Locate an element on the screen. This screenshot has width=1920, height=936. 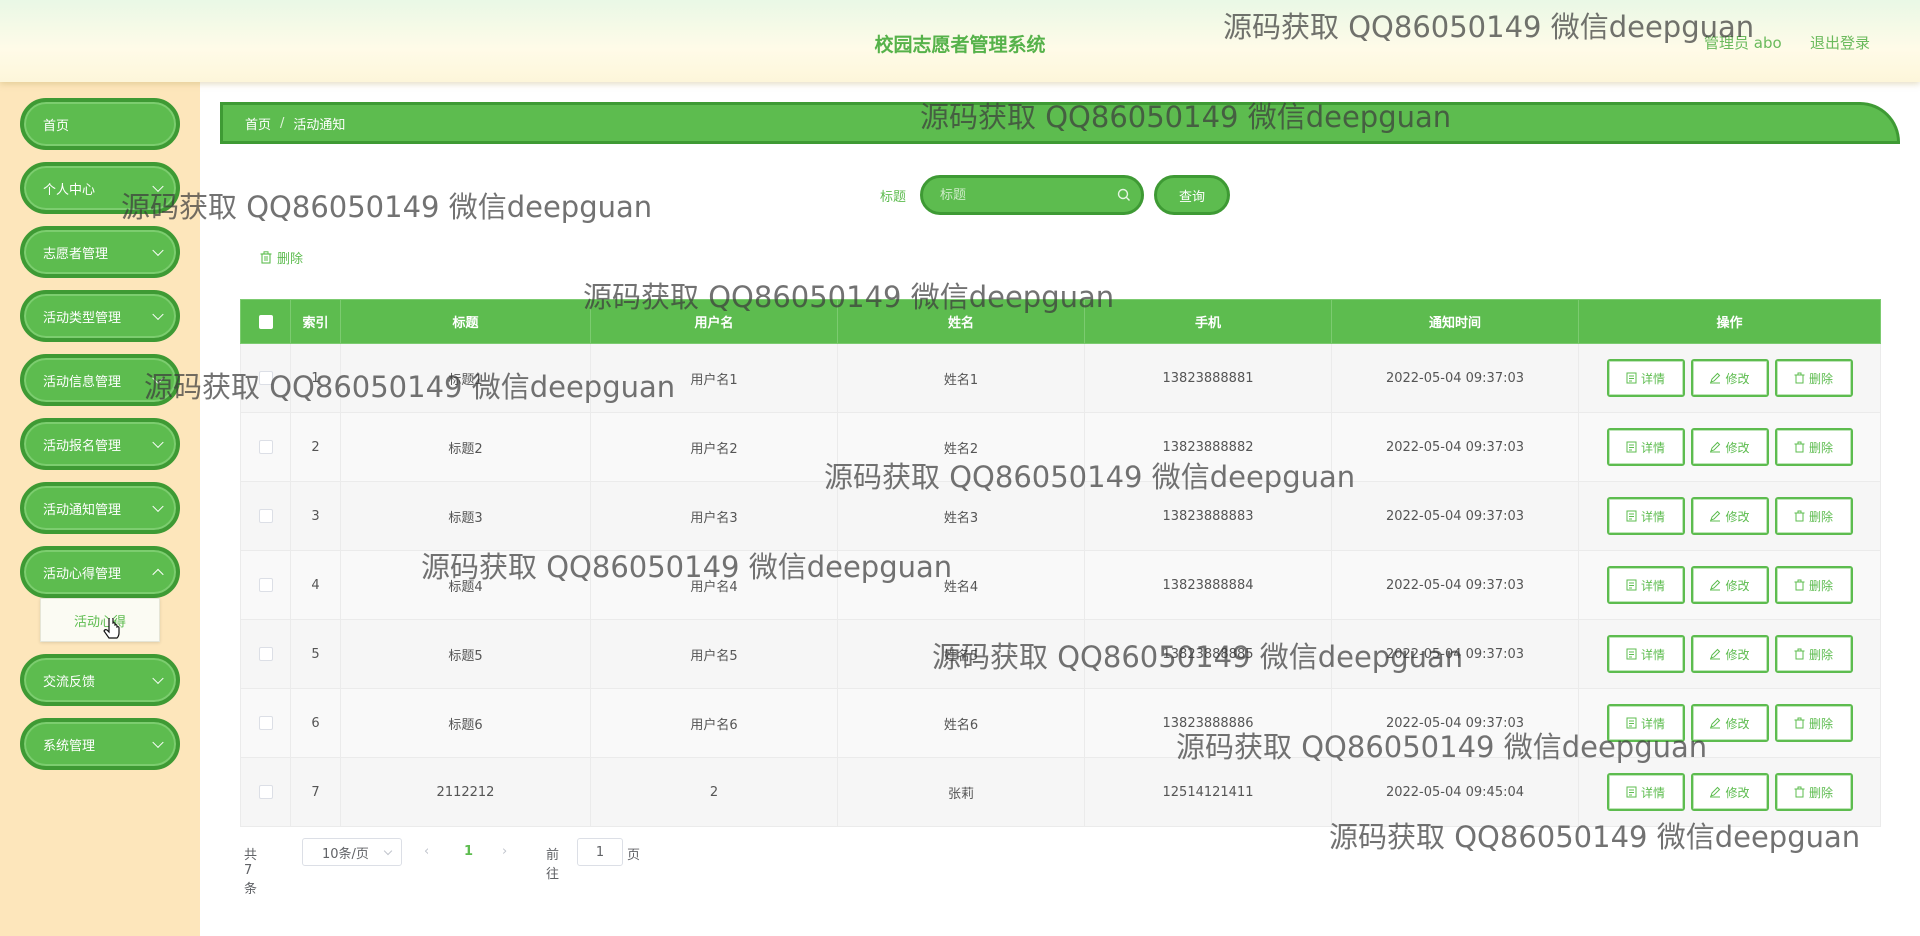
cell-phone: 13823888882 is located at coordinates (1208, 447).